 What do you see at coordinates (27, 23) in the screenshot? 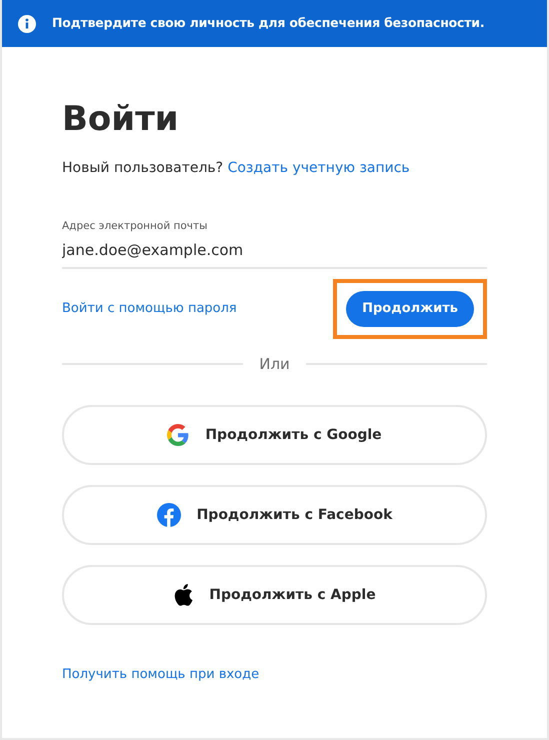
I see `info-icon` at bounding box center [27, 23].